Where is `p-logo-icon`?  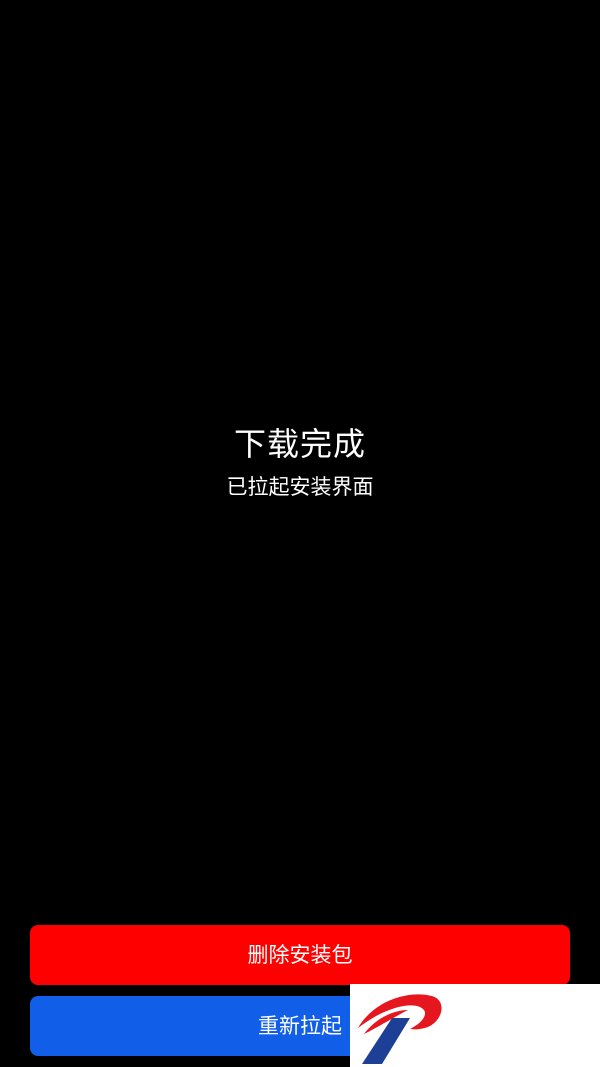 p-logo-icon is located at coordinates (400, 1029).